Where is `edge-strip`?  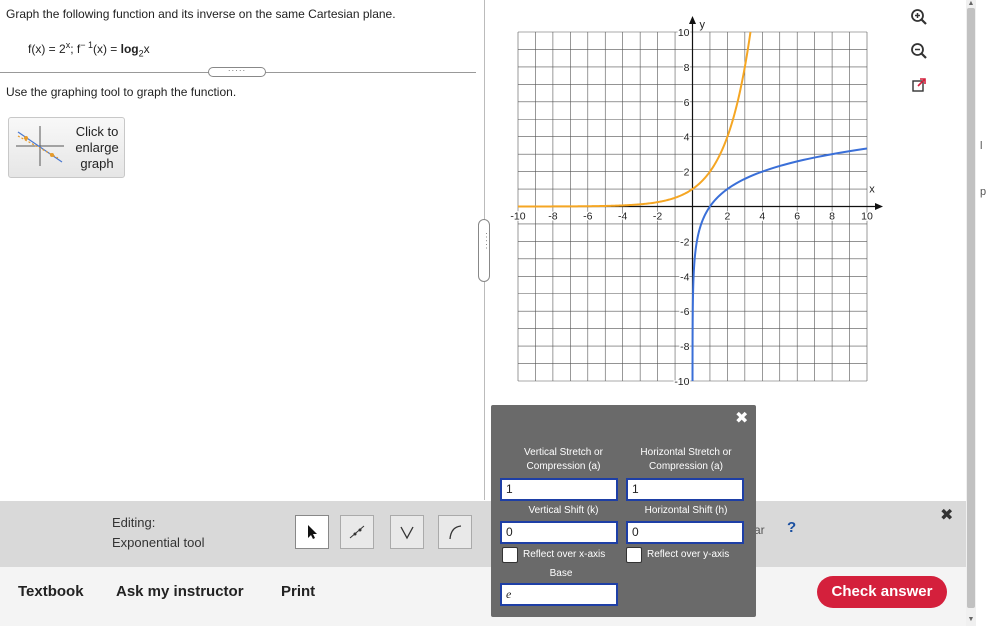
edge-strip is located at coordinates (982, 313).